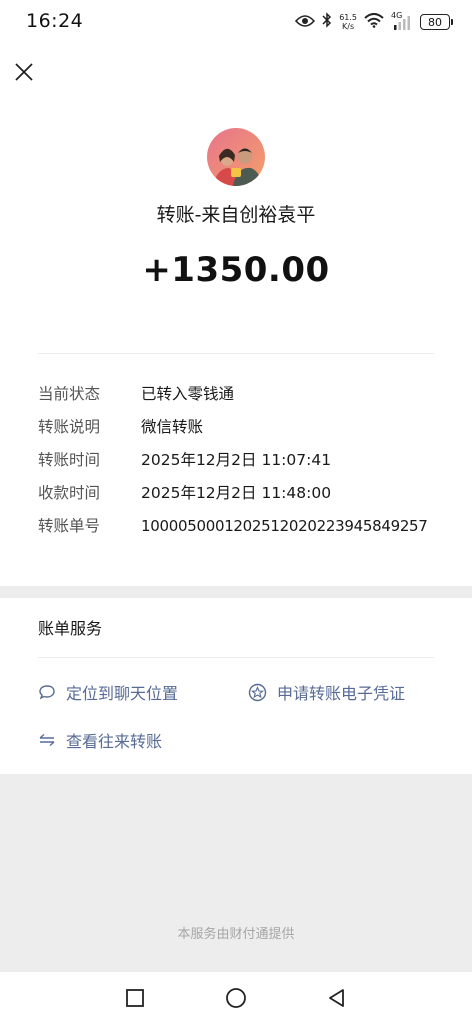  I want to click on detail-row-status: 当前状态 已转入零钱通, so click(248, 394).